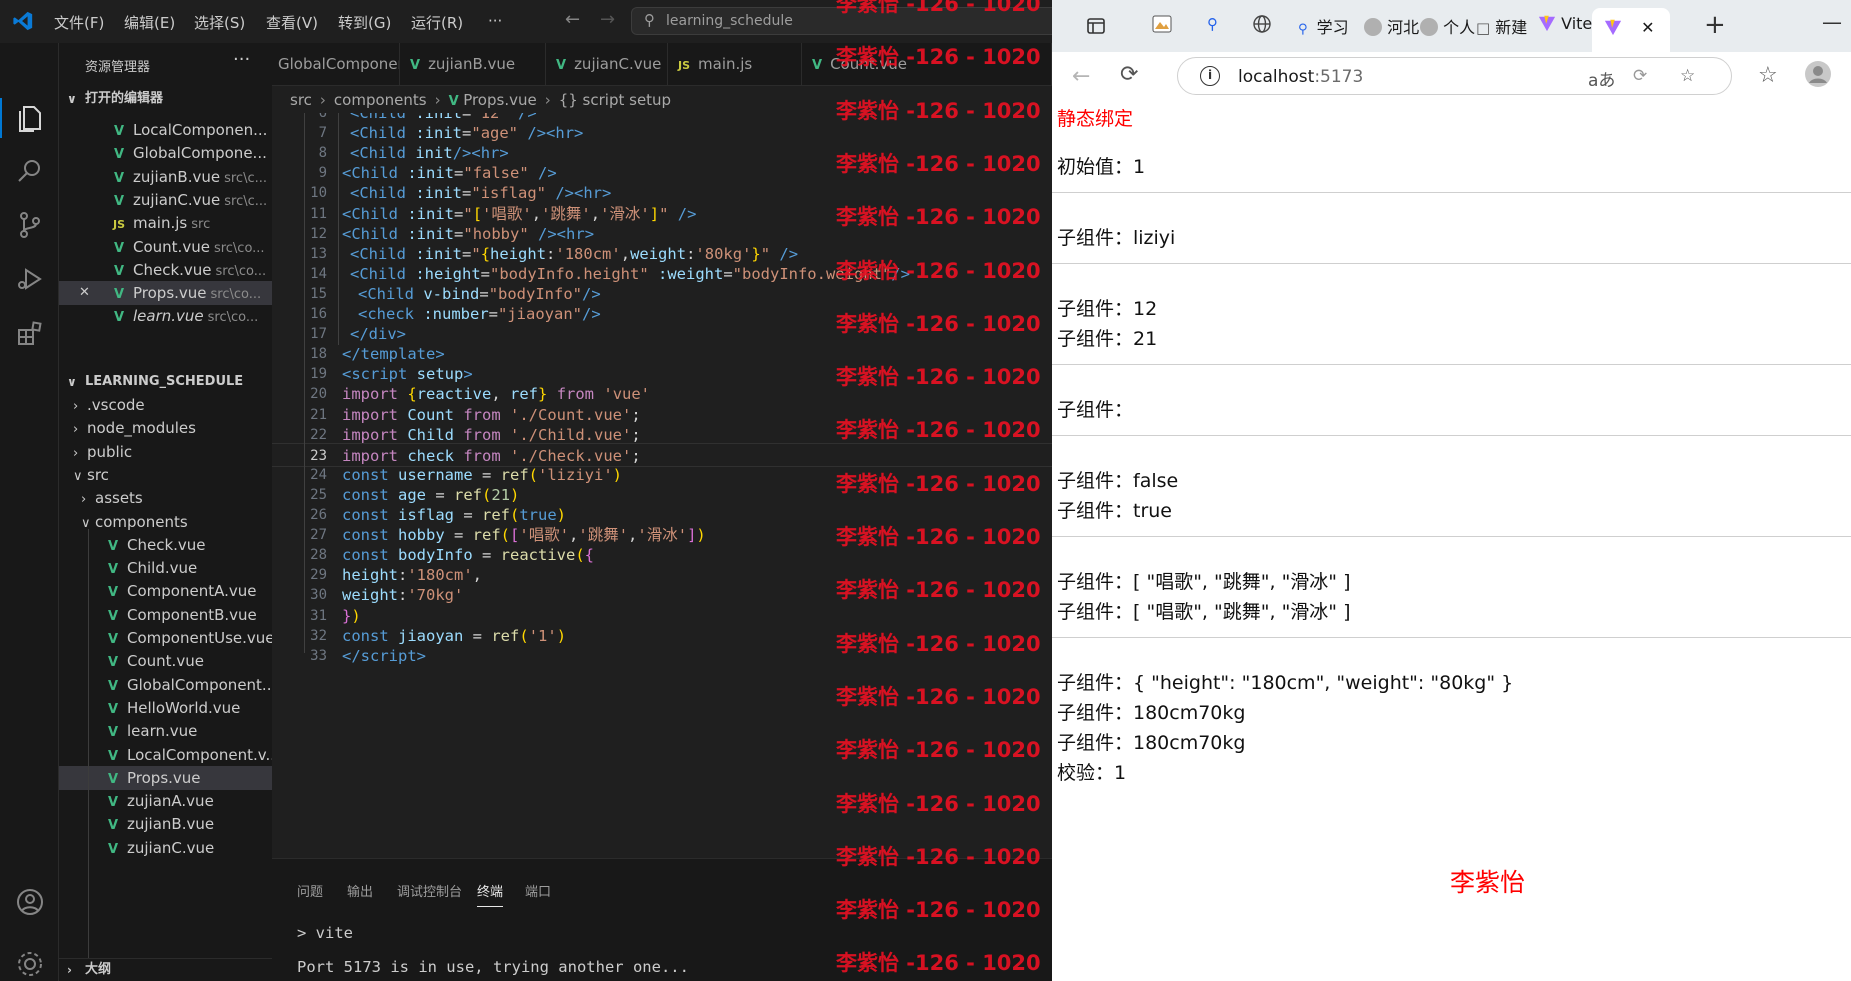 This screenshot has width=1851, height=981. What do you see at coordinates (1501, 29) in the screenshot?
I see `browser-tab-new: □ 新建` at bounding box center [1501, 29].